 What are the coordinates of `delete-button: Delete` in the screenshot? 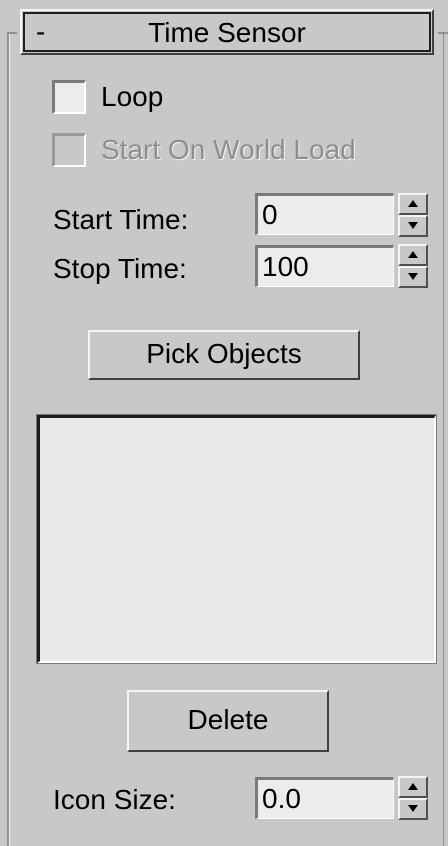 It's located at (228, 721).